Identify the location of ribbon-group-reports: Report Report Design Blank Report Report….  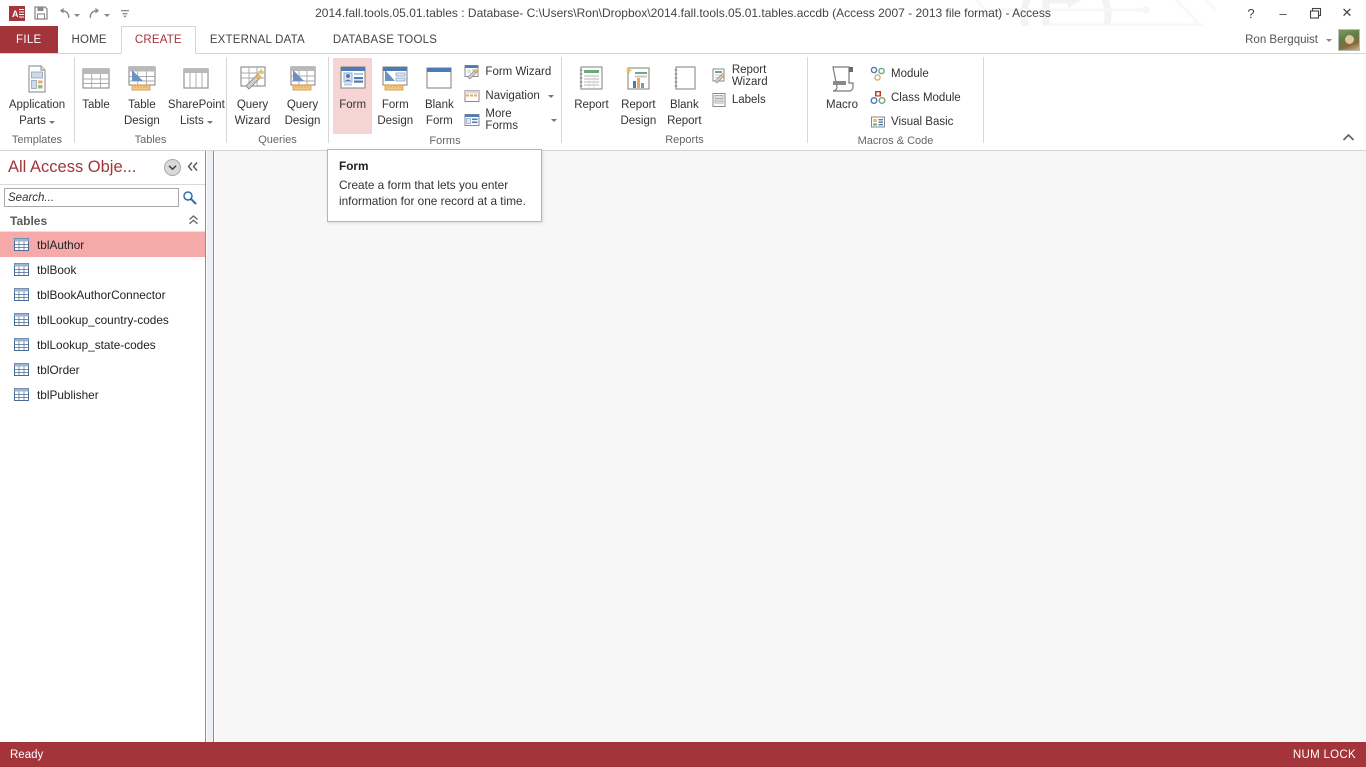
(684, 102).